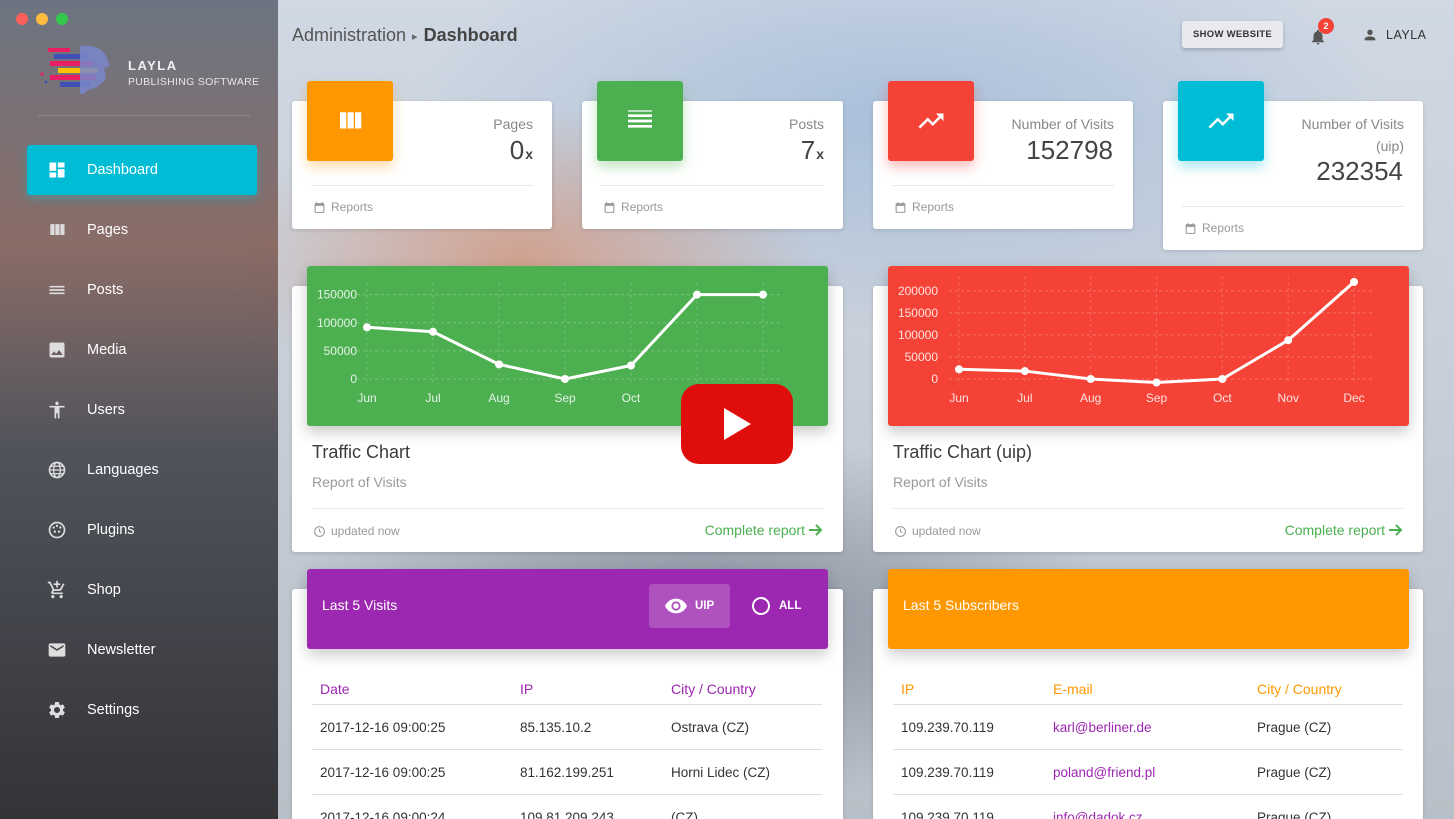 This screenshot has width=1454, height=819. I want to click on sidebar-item-label: Settings, so click(113, 710).